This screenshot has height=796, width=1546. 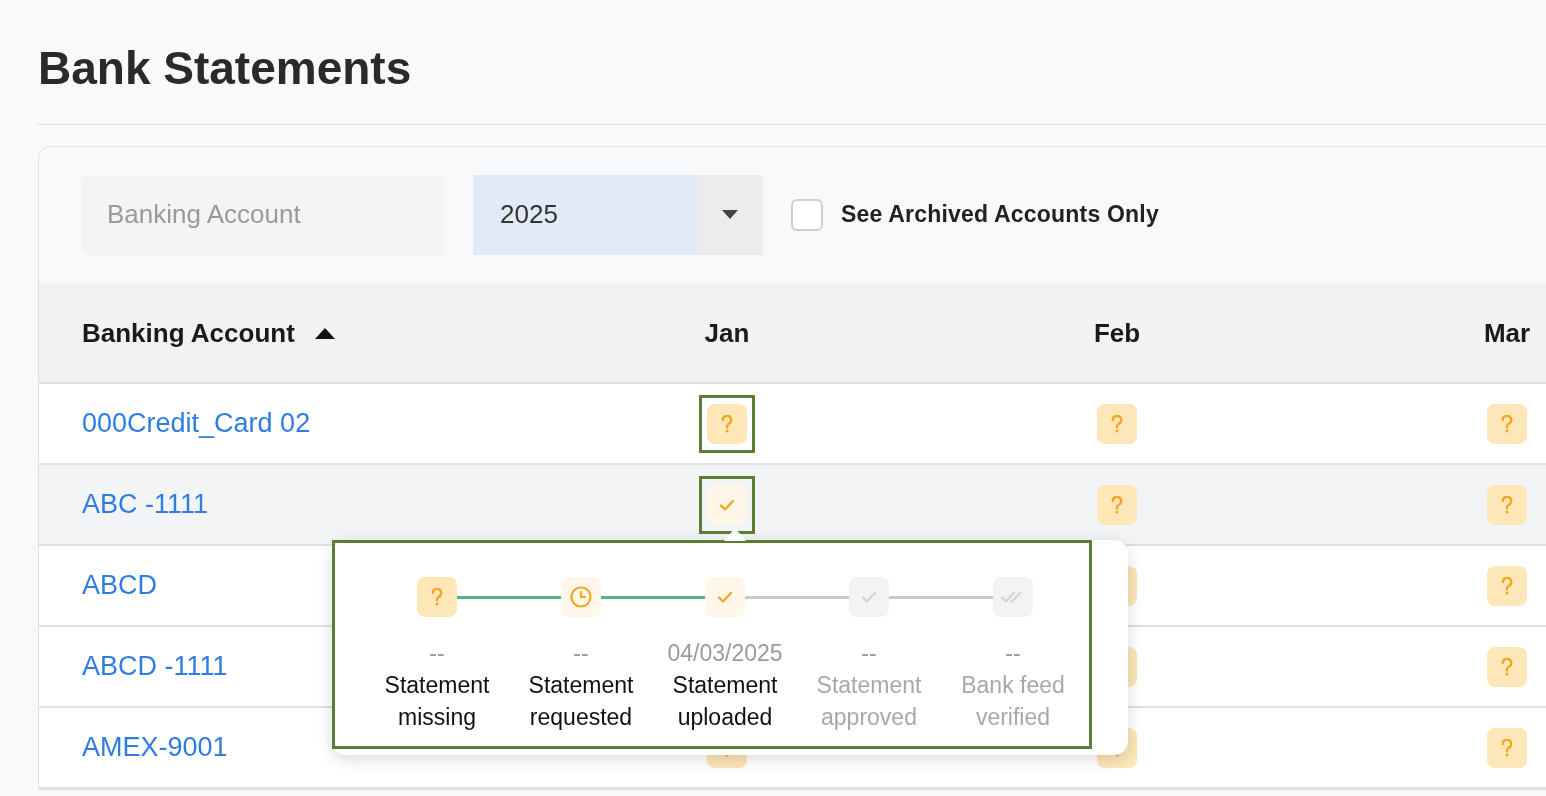 I want to click on page-title: Bank Statements, so click(x=225, y=68).